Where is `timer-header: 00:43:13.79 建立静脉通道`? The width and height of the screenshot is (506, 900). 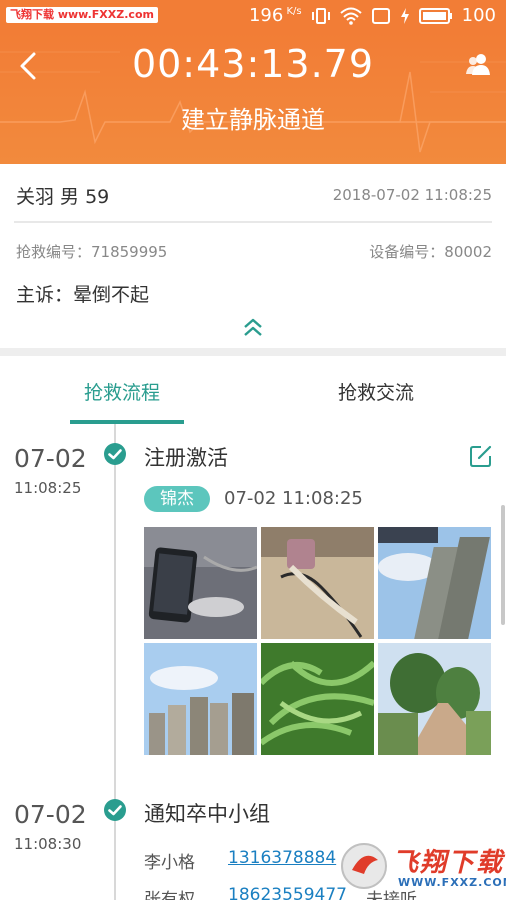 timer-header: 00:43:13.79 建立静脉通道 is located at coordinates (253, 98).